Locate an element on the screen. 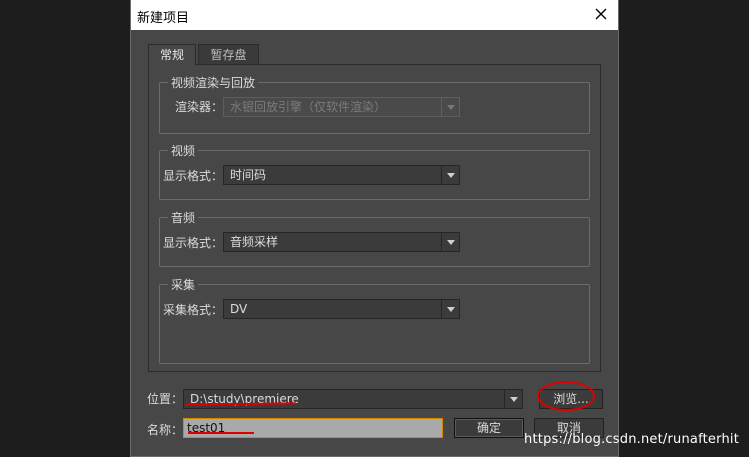  capture-format-label: 采集格式： is located at coordinates (193, 310).